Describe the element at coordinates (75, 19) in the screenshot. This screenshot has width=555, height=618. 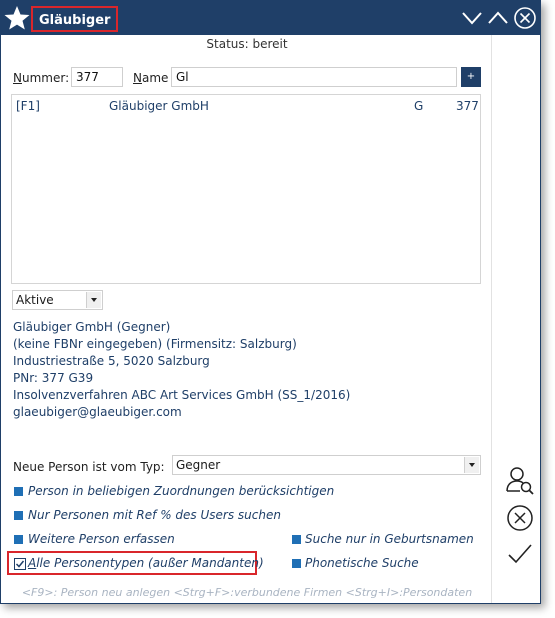
I see `window-title: Gläubiger` at that location.